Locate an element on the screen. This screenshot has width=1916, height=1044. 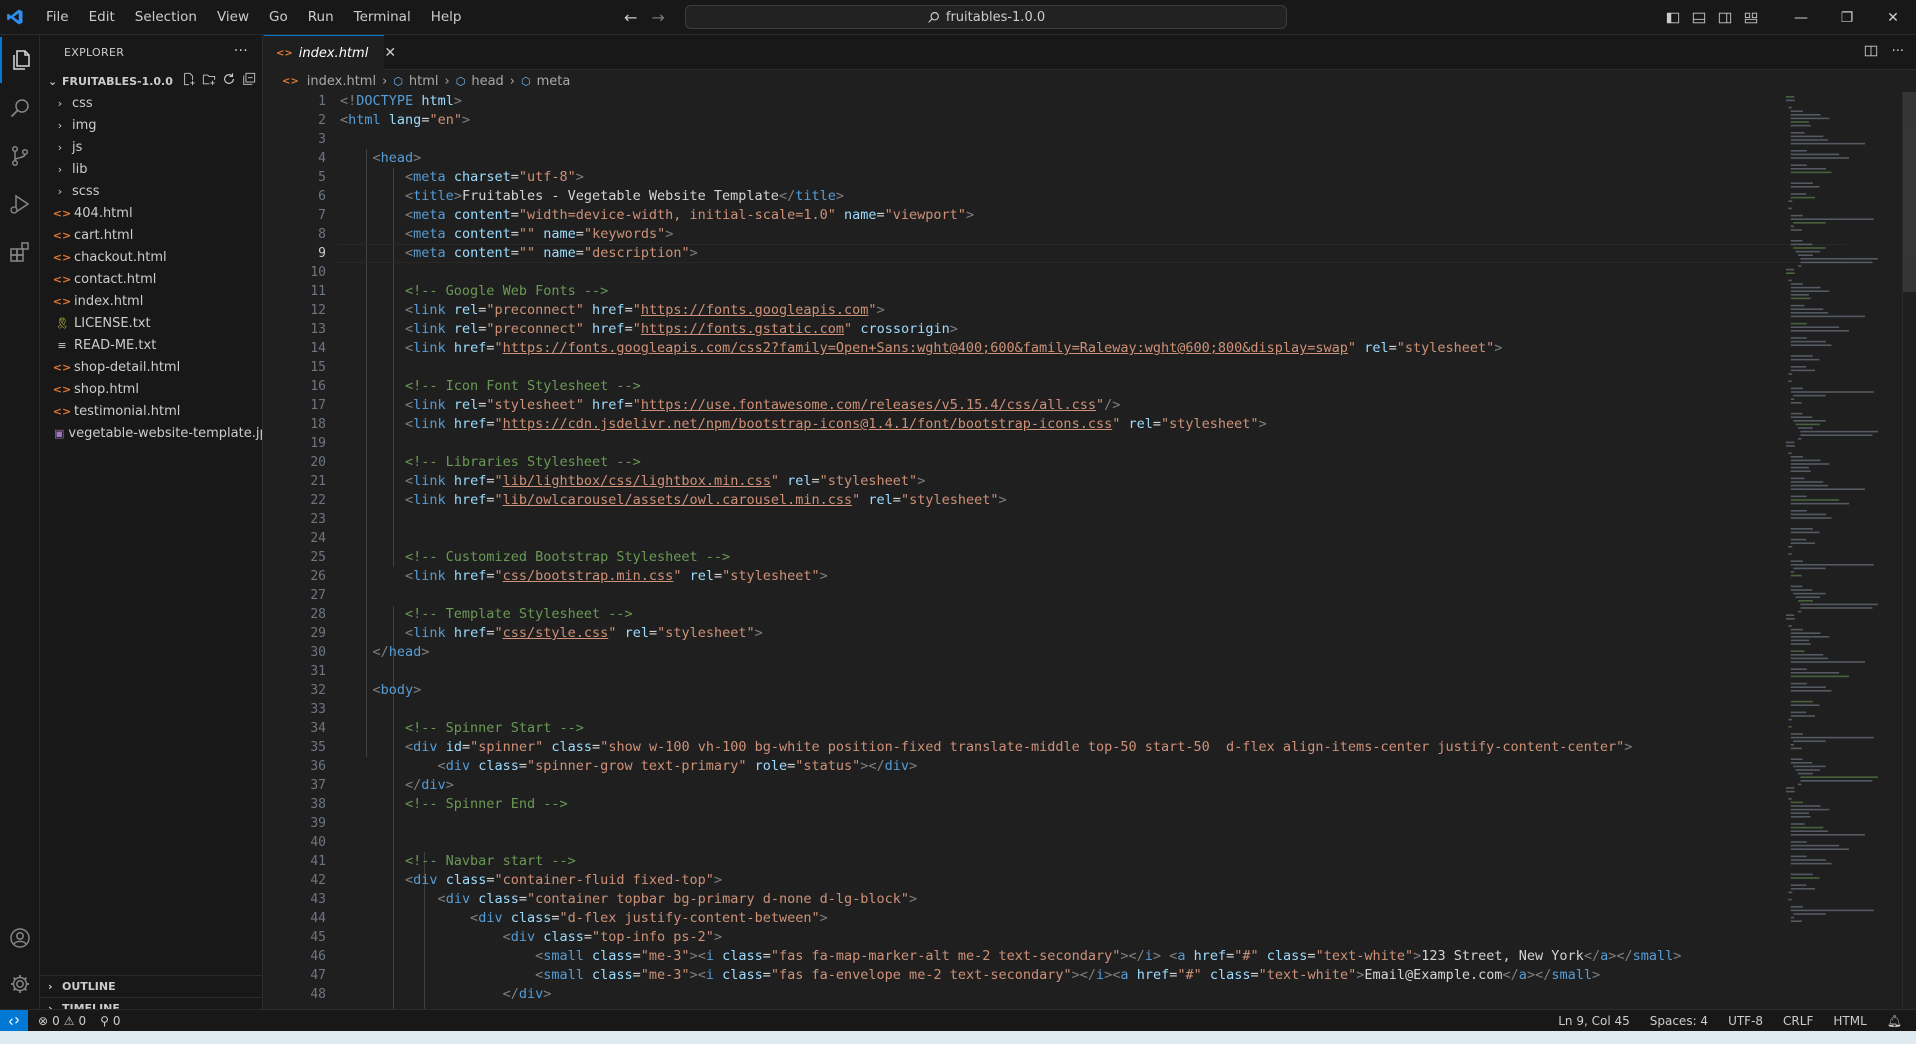
code-line: <!-- Icon Font Stylesheet --> is located at coordinates (1075, 386).